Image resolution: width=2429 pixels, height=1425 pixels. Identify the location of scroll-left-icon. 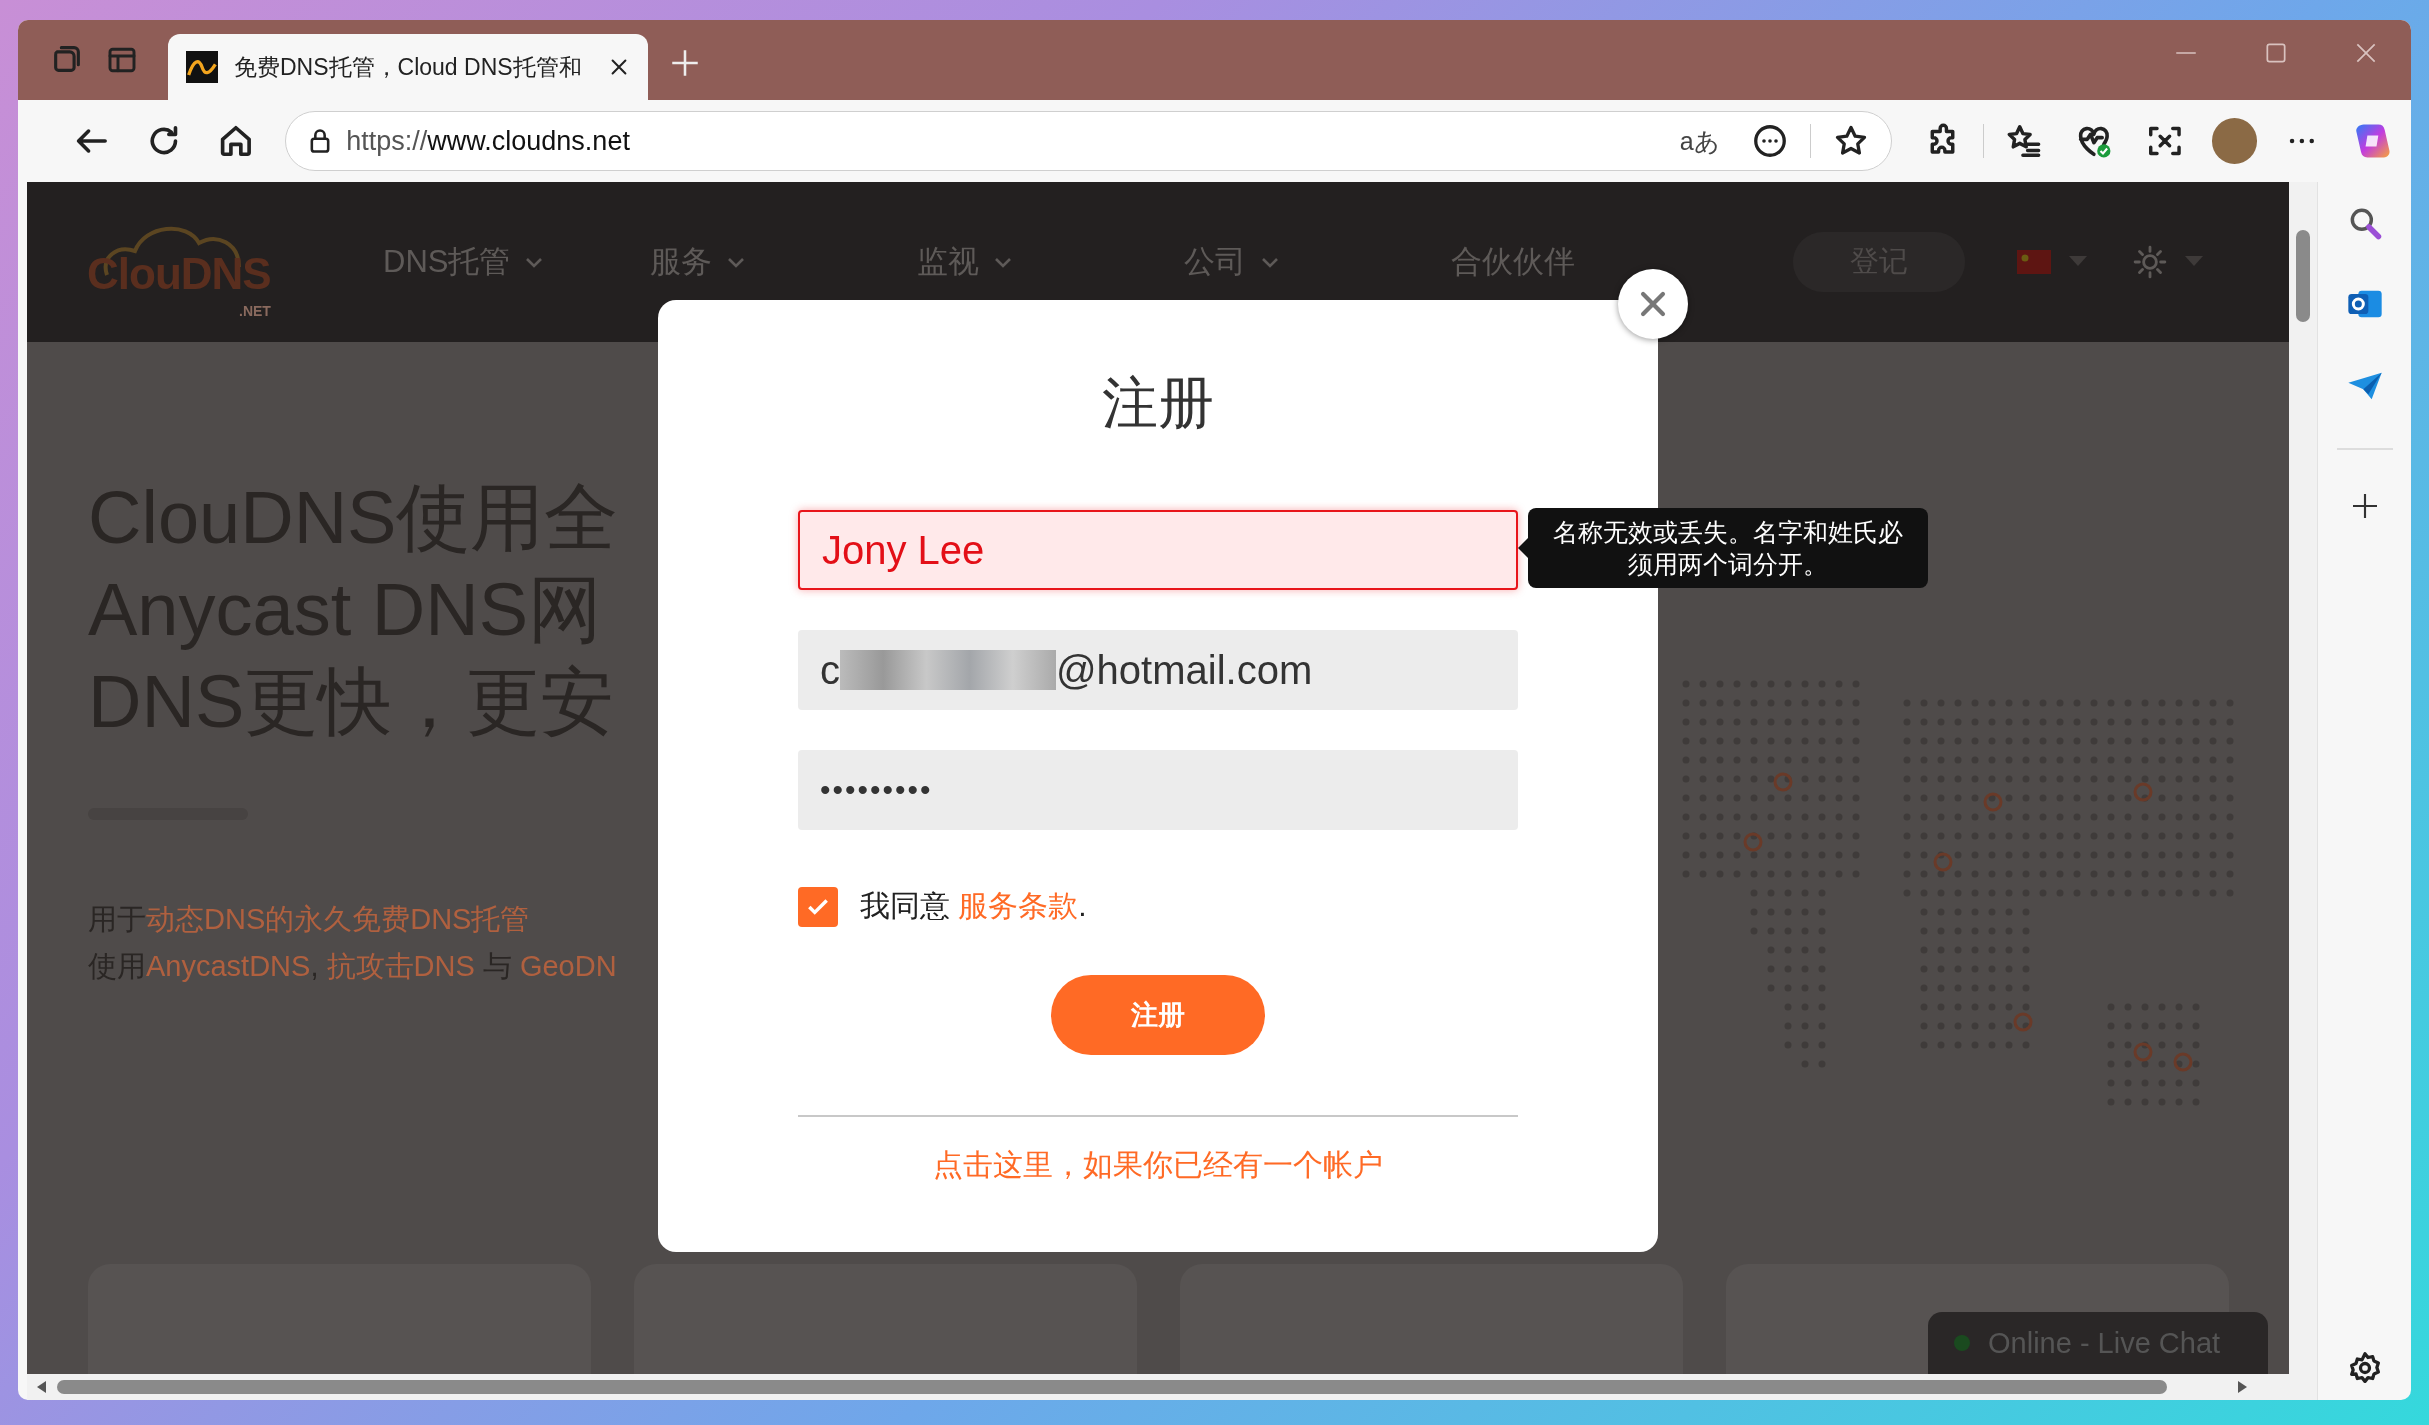
(42, 1387).